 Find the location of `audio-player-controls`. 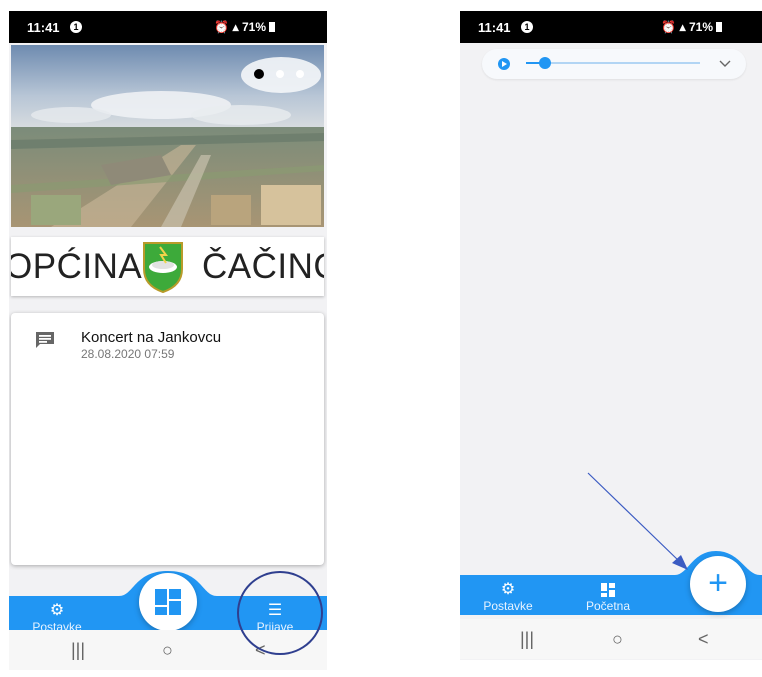

audio-player-controls is located at coordinates (614, 63).